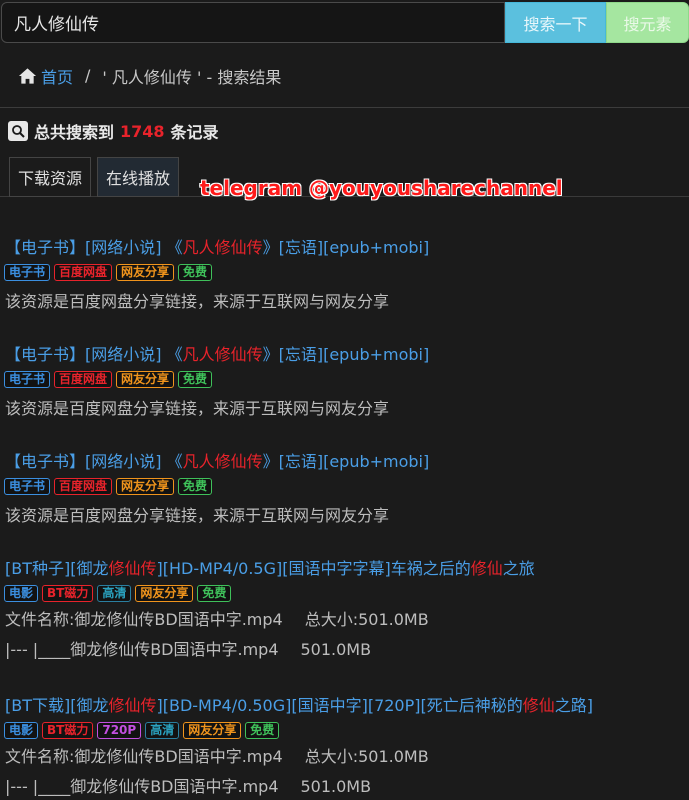 The height and width of the screenshot is (800, 689). I want to click on search-elements-button: 搜元素, so click(647, 22).